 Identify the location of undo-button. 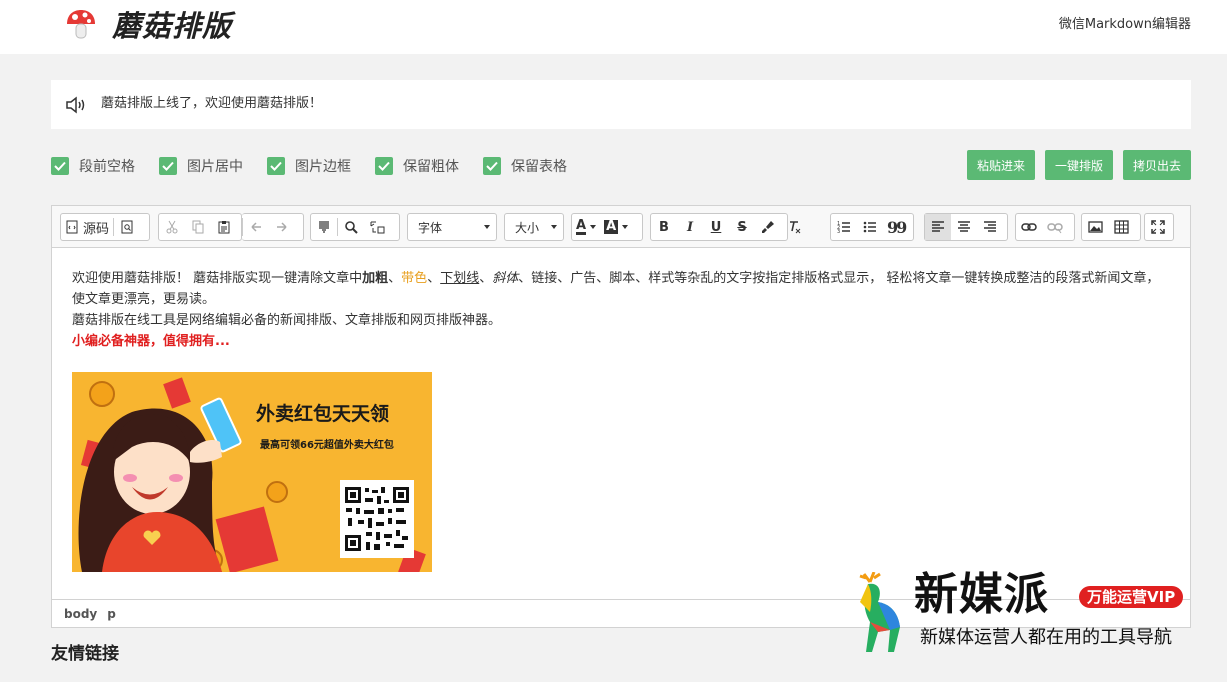
(256, 227).